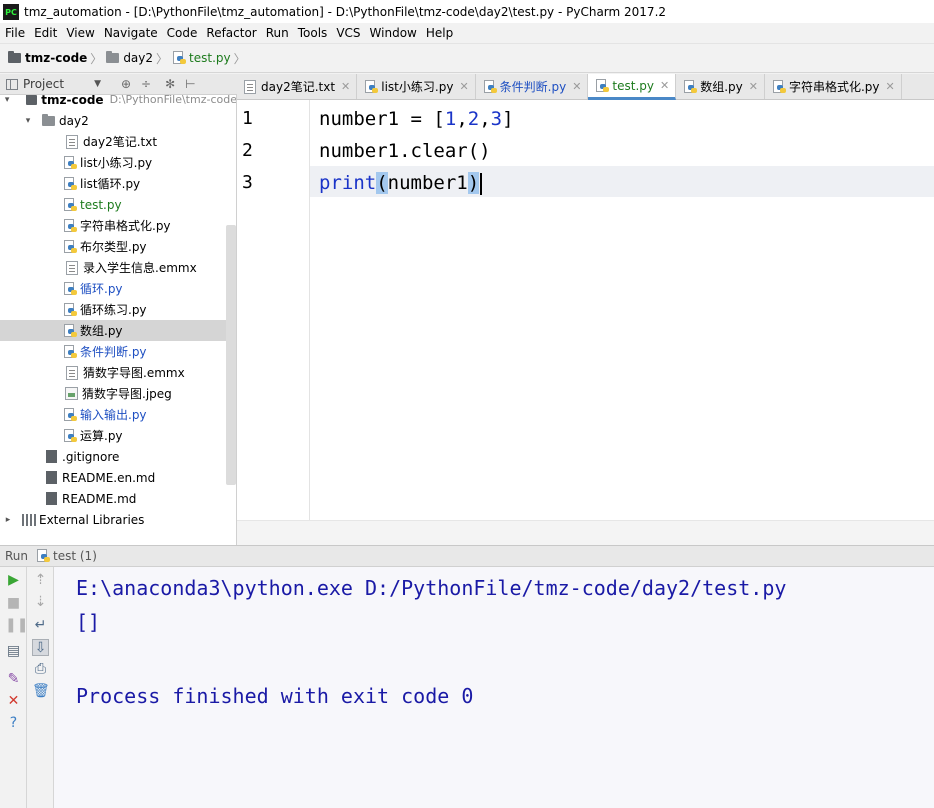  What do you see at coordinates (632, 87) in the screenshot?
I see `tab-test: test.py ✕` at bounding box center [632, 87].